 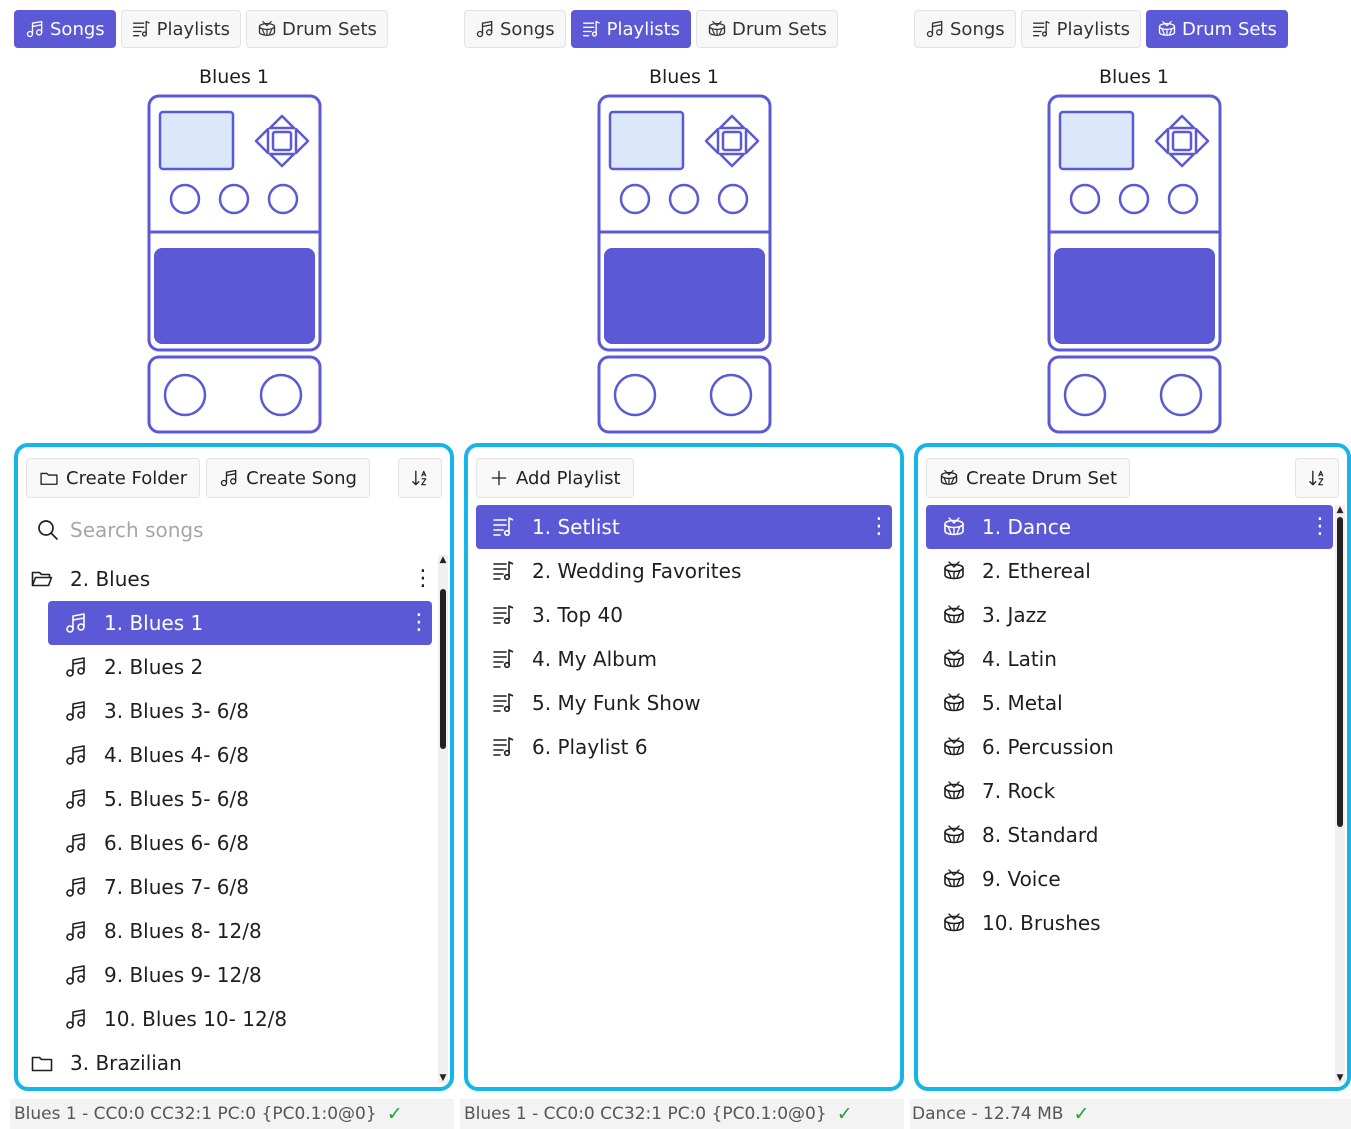 What do you see at coordinates (126, 1063) in the screenshot?
I see `folder-label: 3. Brazilian` at bounding box center [126, 1063].